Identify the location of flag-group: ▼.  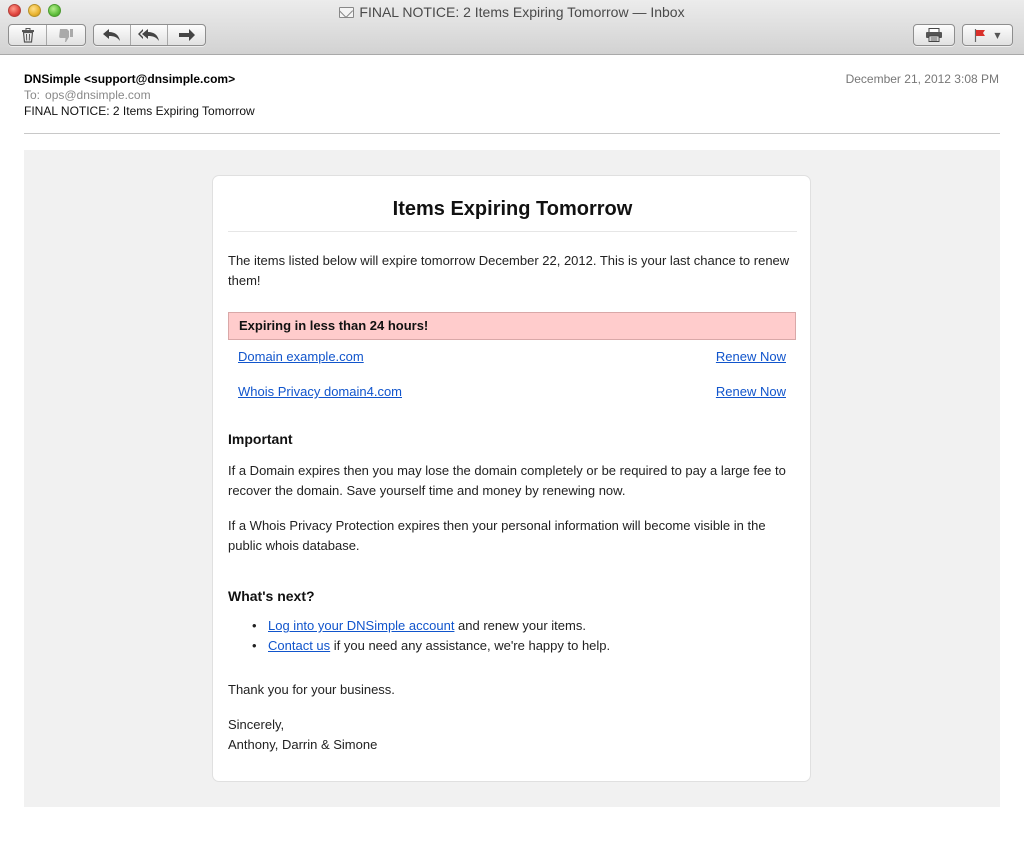
(987, 35).